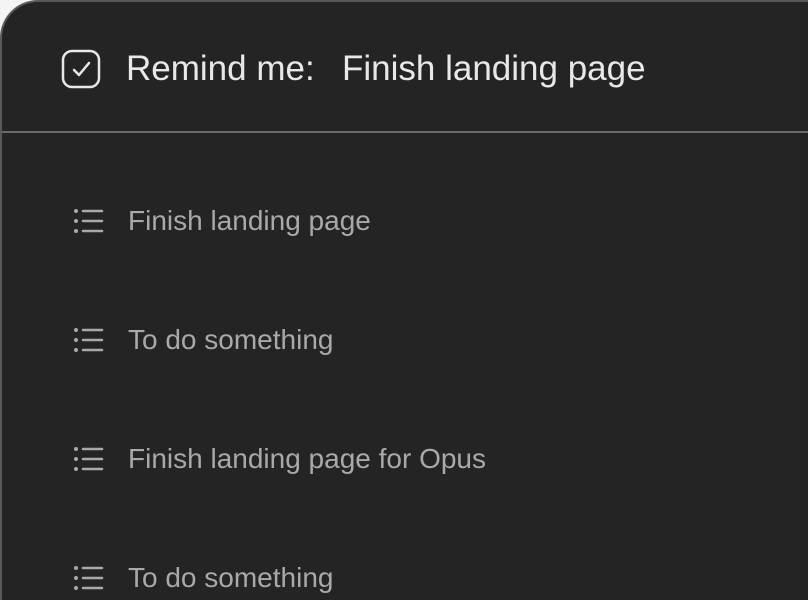 This screenshot has height=600, width=808. Describe the element at coordinates (405, 132) in the screenshot. I see `header-divider` at that location.